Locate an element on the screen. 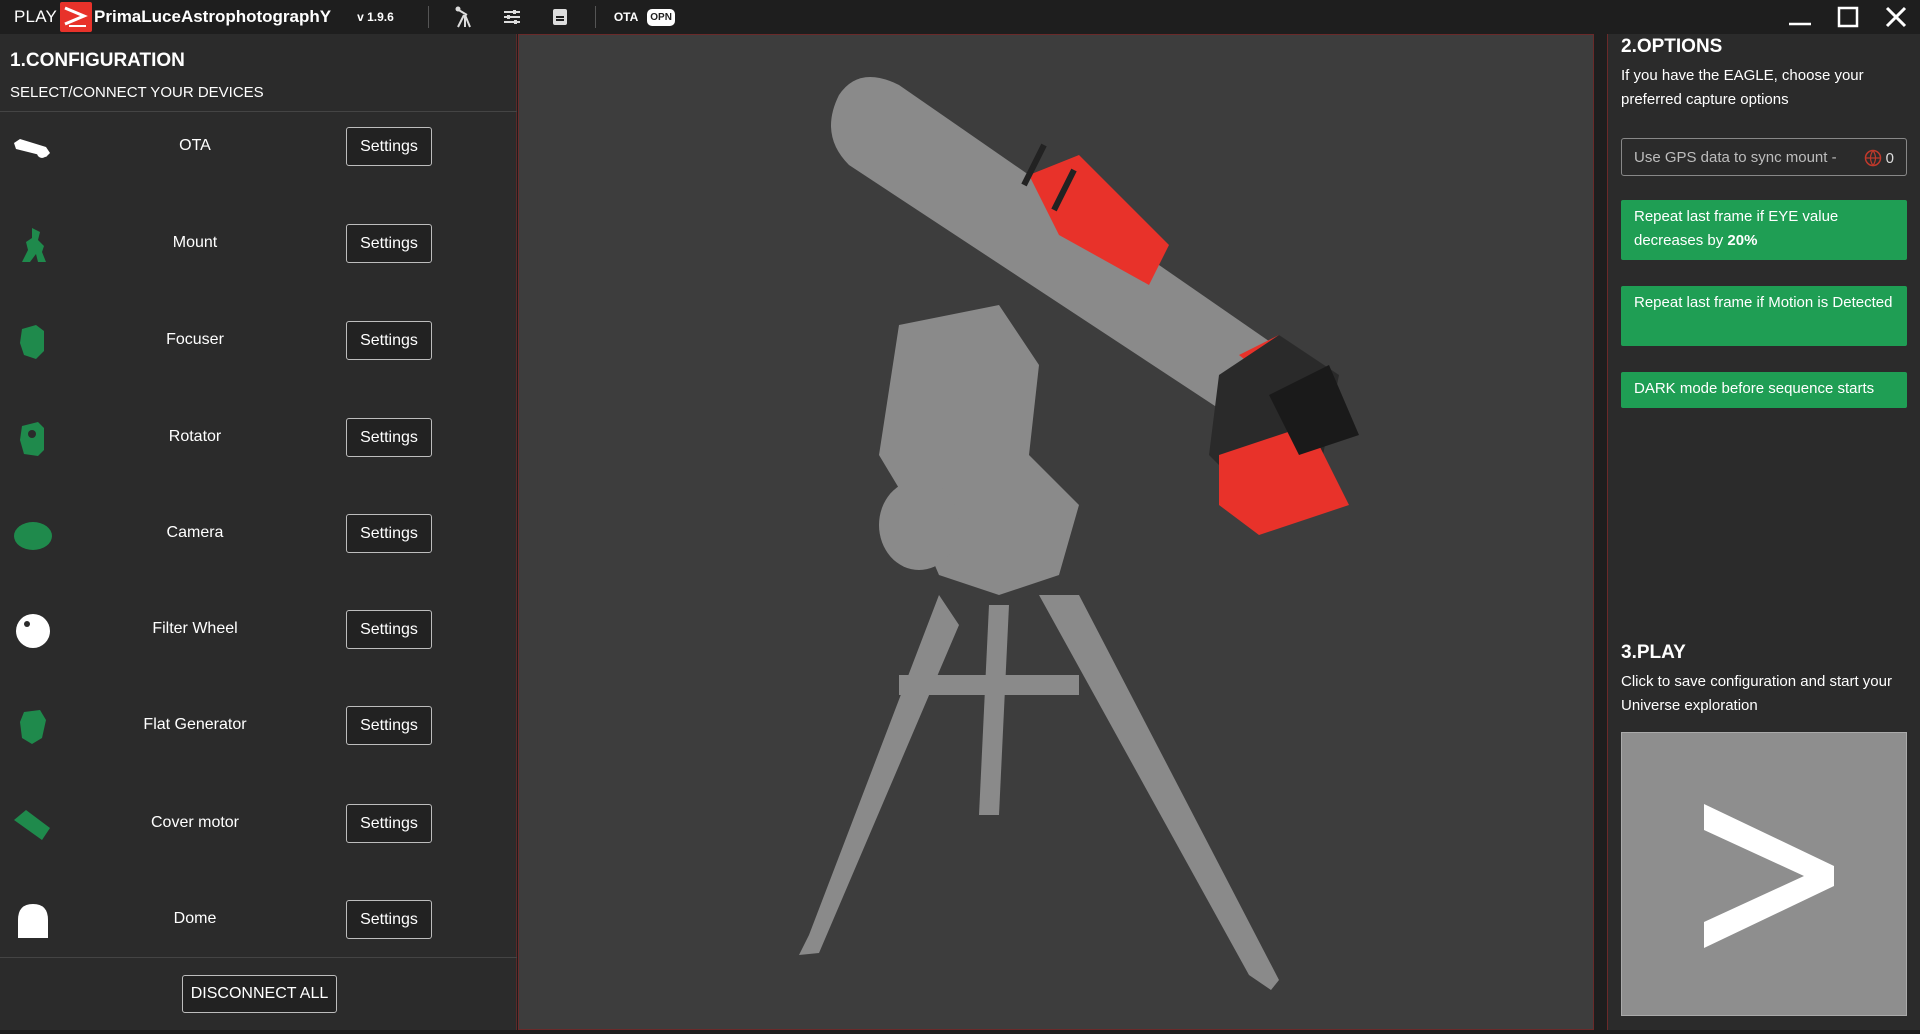 The image size is (1920, 1034). gps-count: 0 is located at coordinates (1889, 158).